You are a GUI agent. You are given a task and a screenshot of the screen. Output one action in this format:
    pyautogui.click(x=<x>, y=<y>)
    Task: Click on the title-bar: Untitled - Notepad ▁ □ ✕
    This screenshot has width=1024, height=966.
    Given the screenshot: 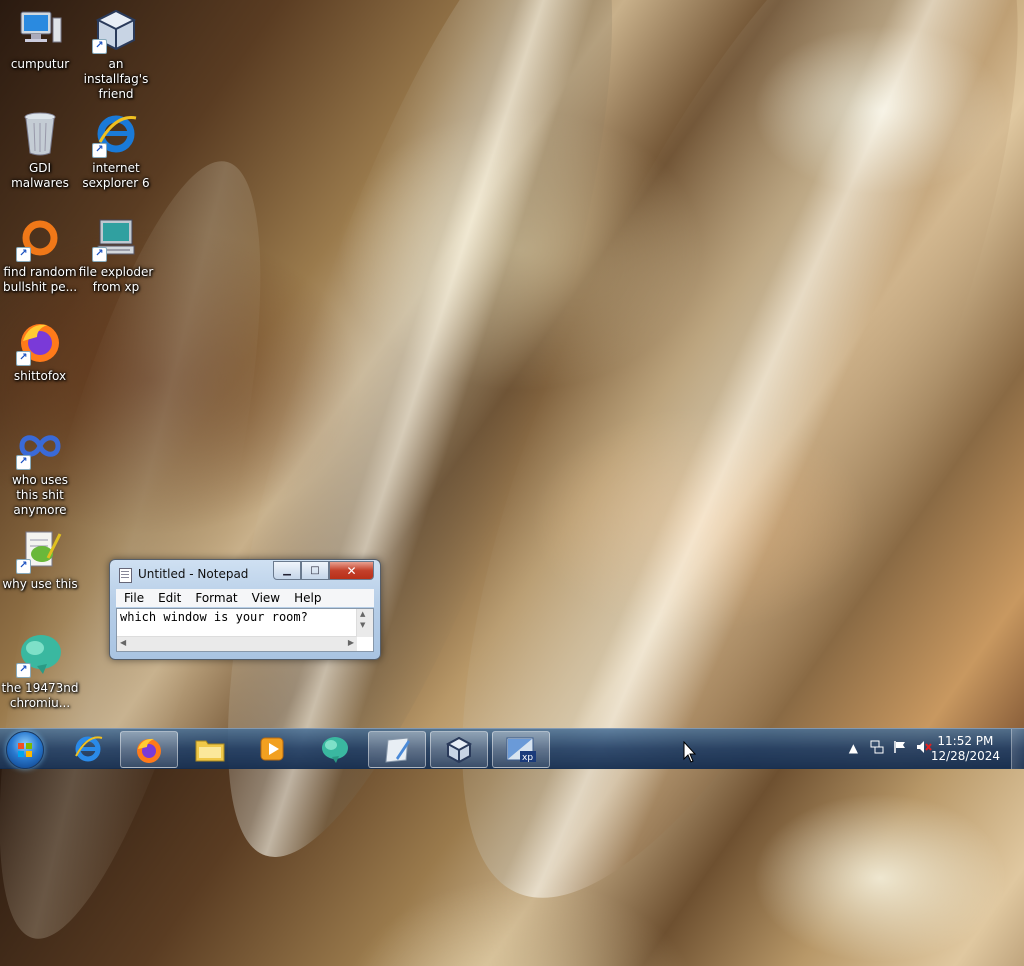 What is the action you would take?
    pyautogui.click(x=245, y=574)
    